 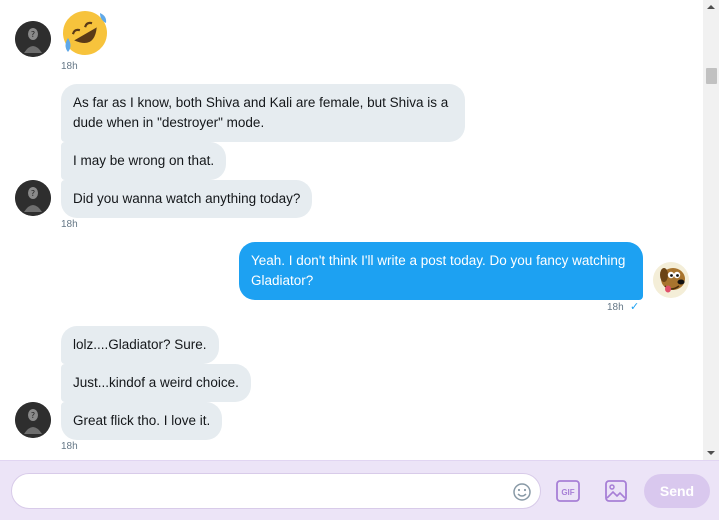 I want to click on message-text: Just...kindof a weird choice., so click(x=156, y=382).